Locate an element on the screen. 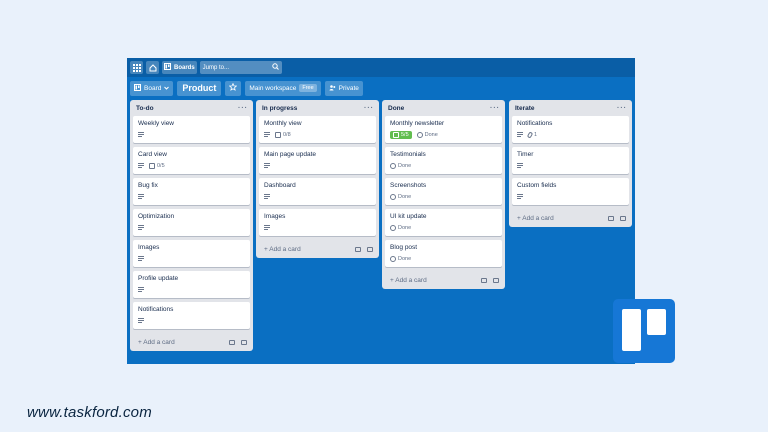  boards-button: Boards is located at coordinates (179, 67).